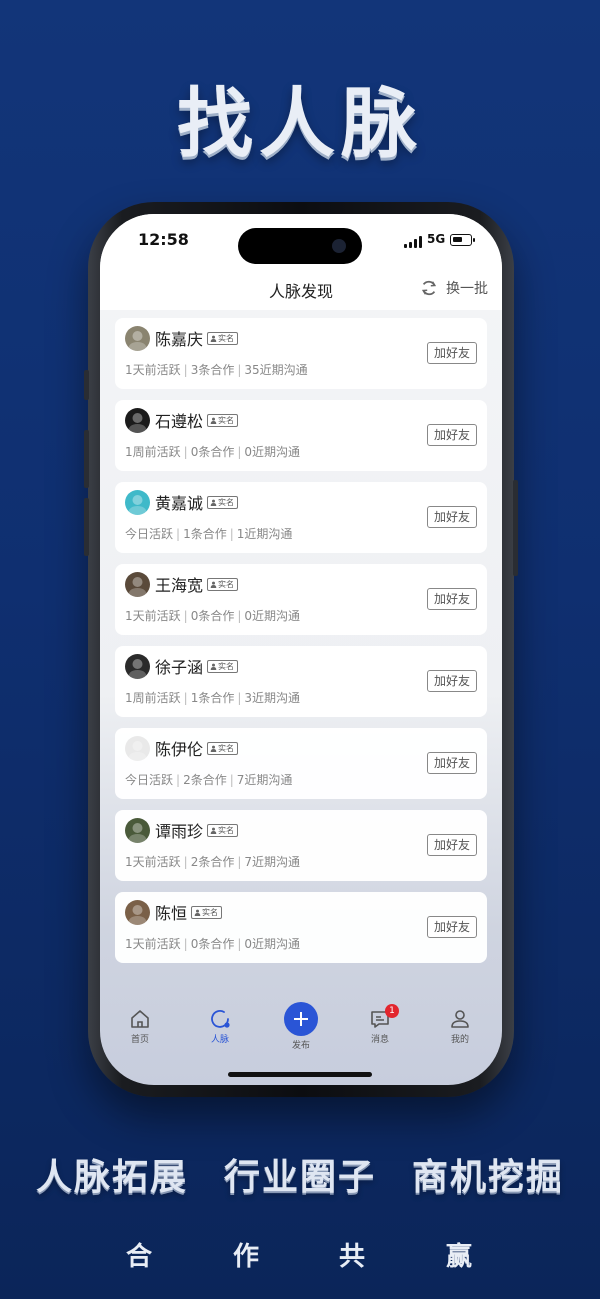  I want to click on tab-bar: 首页 人脉 发布 1 消息 我的, so click(301, 1030).